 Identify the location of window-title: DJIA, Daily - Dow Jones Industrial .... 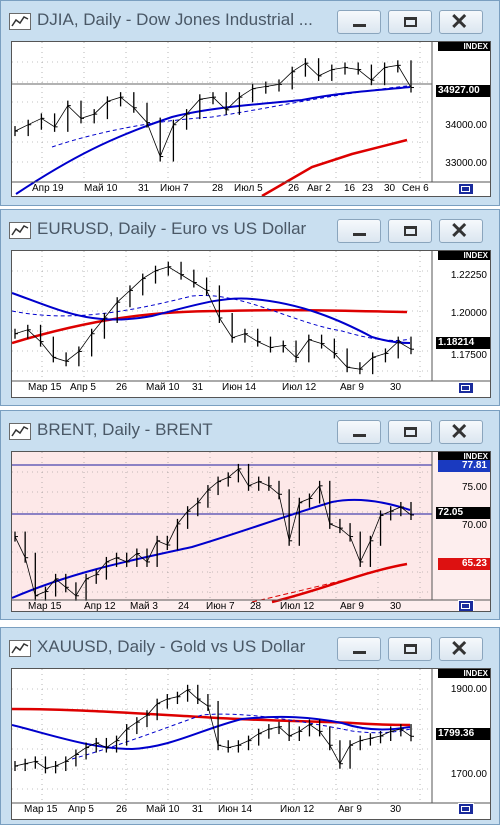
(175, 19).